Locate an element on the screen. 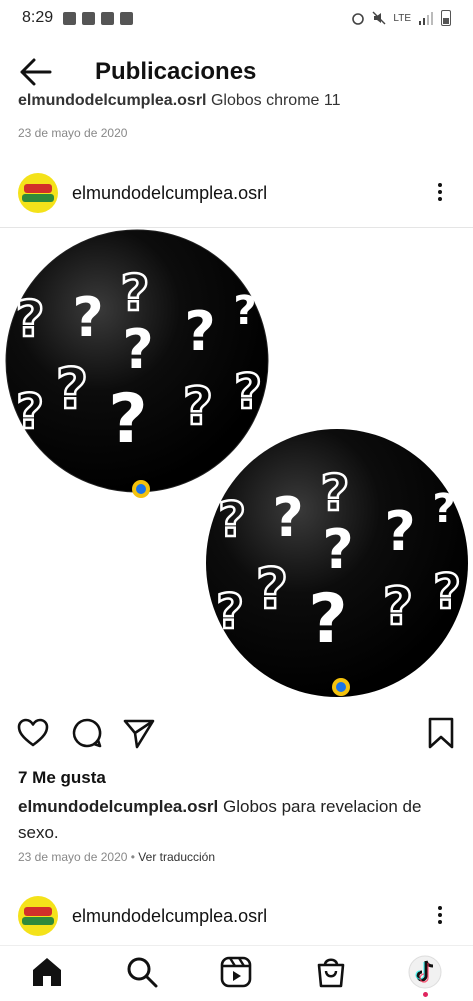  next-more-options-icon is located at coordinates (440, 917).